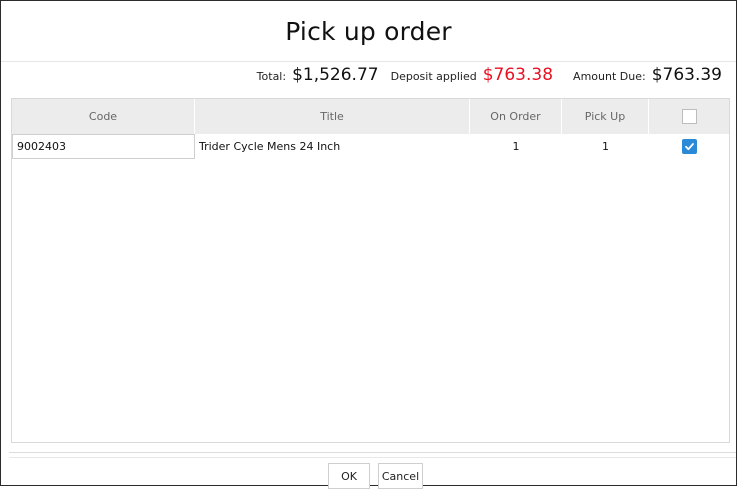 The height and width of the screenshot is (489, 737). I want to click on amount-due-value: $763.39, so click(686, 75).